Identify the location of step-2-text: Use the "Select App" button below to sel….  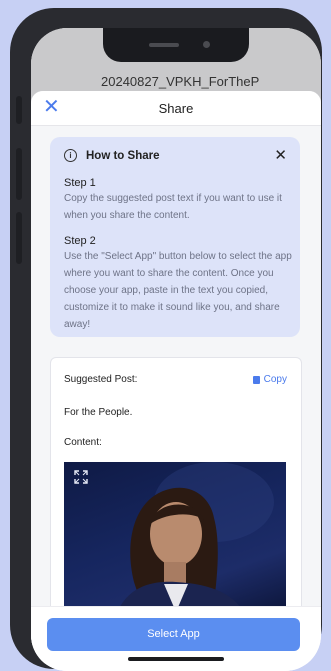
(178, 290).